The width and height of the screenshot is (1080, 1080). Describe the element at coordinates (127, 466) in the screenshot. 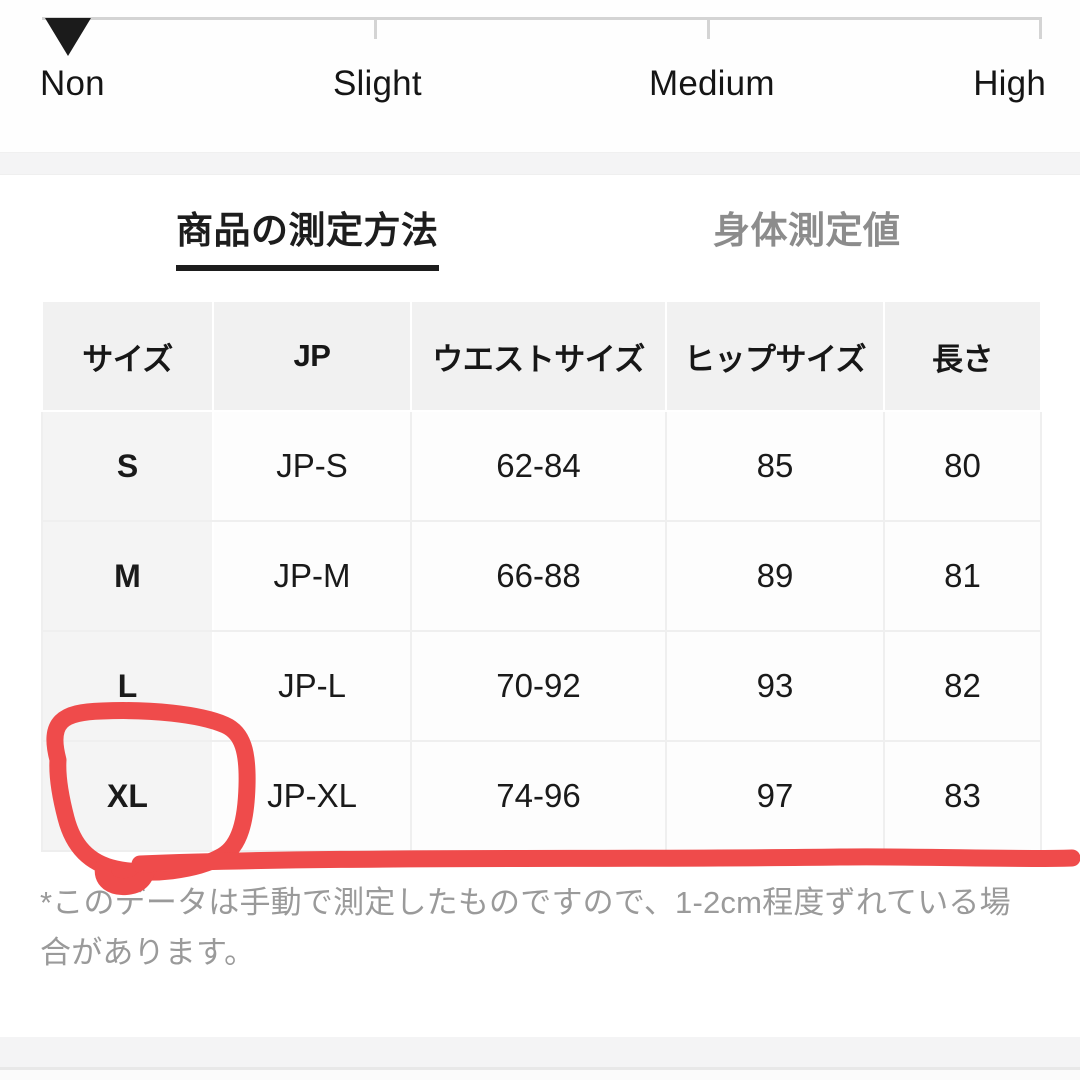

I see `cell-size: S` at that location.